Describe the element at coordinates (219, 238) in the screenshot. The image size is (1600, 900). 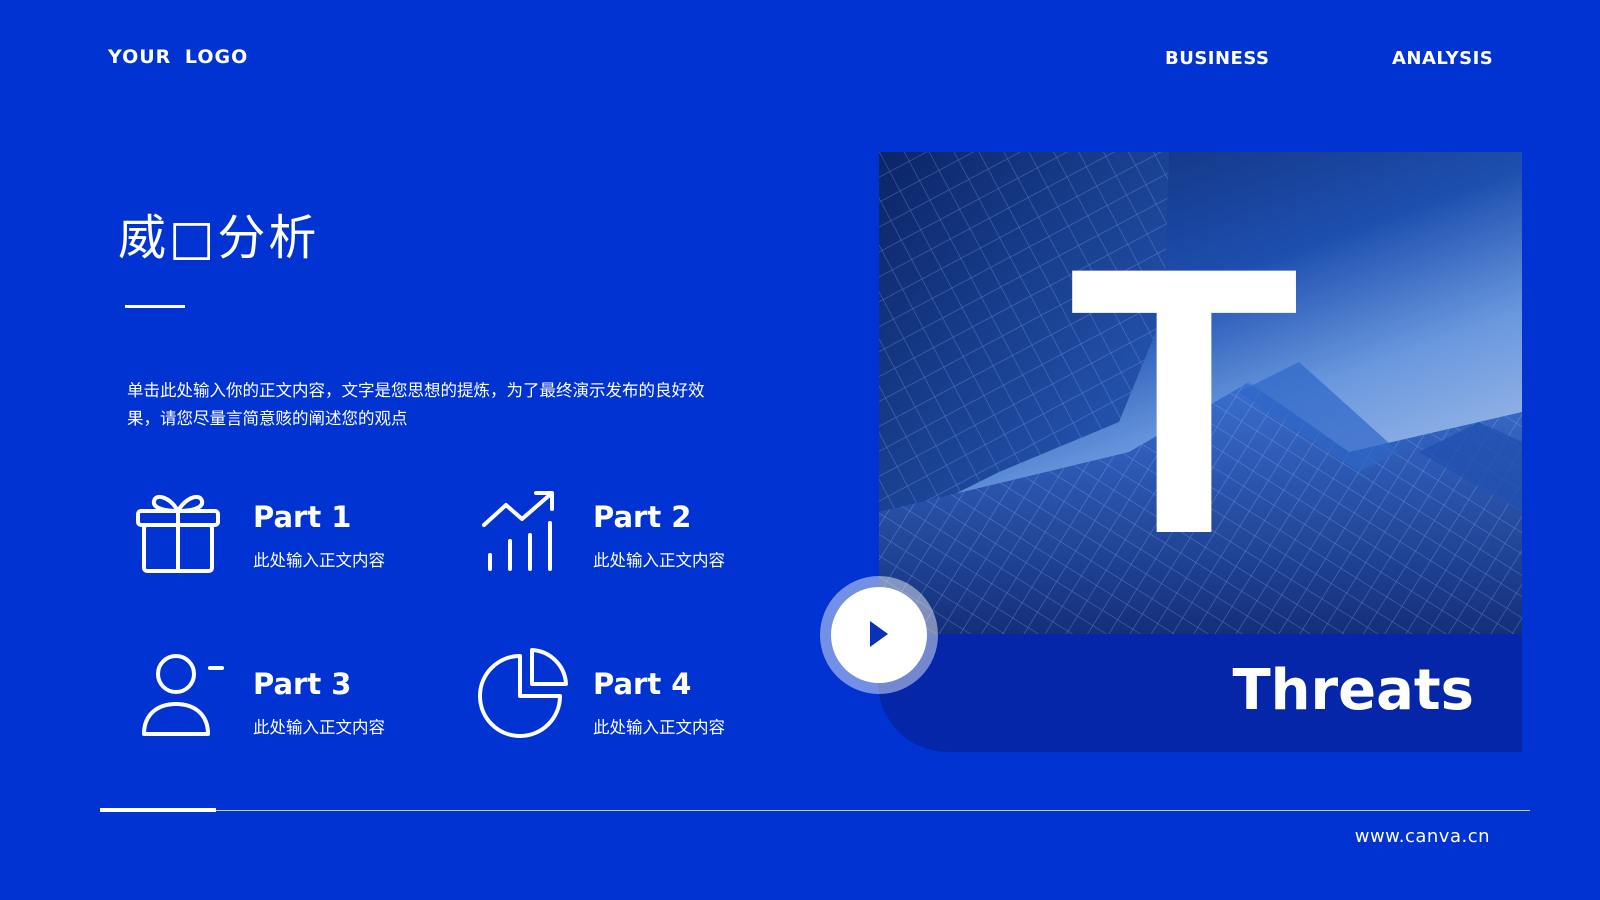
I see `page-title: 威□分析` at that location.